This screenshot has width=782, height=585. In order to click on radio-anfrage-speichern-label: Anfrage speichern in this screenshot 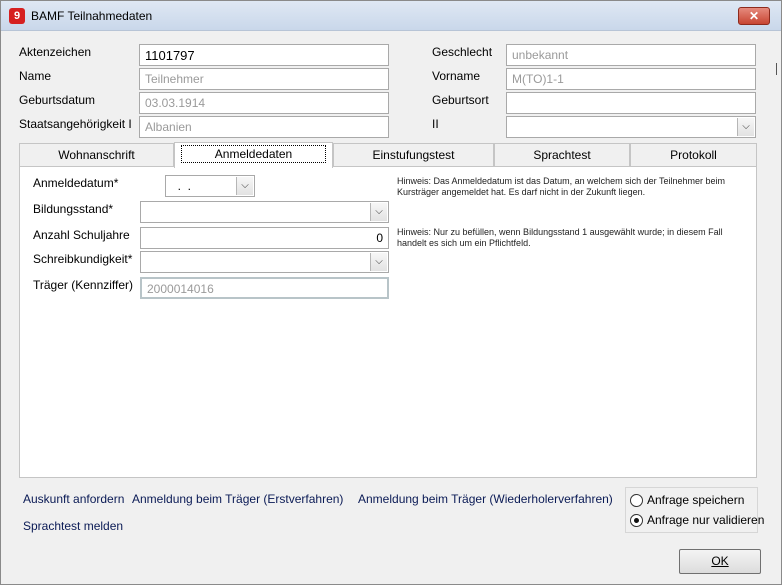, I will do `click(696, 500)`.